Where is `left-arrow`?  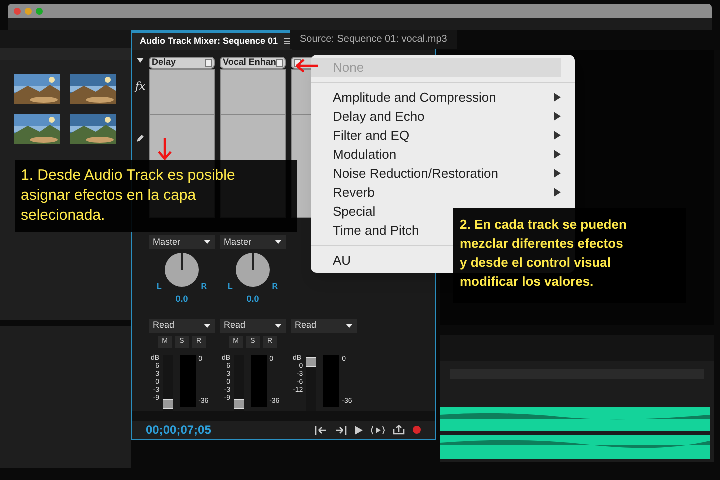 left-arrow is located at coordinates (307, 66).